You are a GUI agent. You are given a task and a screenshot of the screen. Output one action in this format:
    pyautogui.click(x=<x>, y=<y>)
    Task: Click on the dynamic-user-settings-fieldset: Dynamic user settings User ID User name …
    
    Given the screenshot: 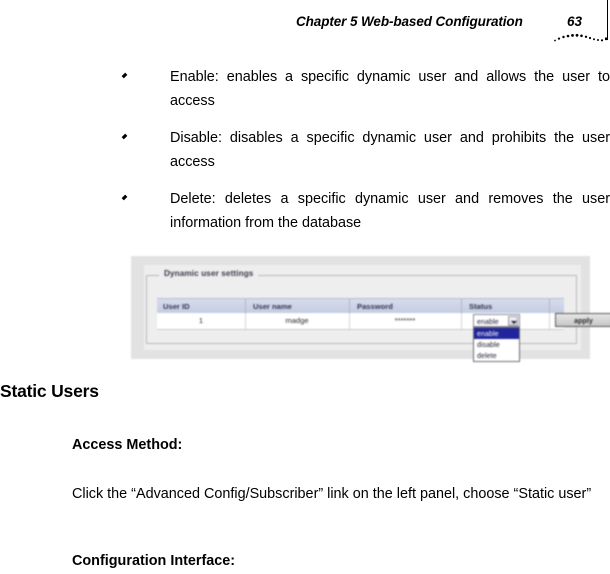 What is the action you would take?
    pyautogui.click(x=378, y=315)
    